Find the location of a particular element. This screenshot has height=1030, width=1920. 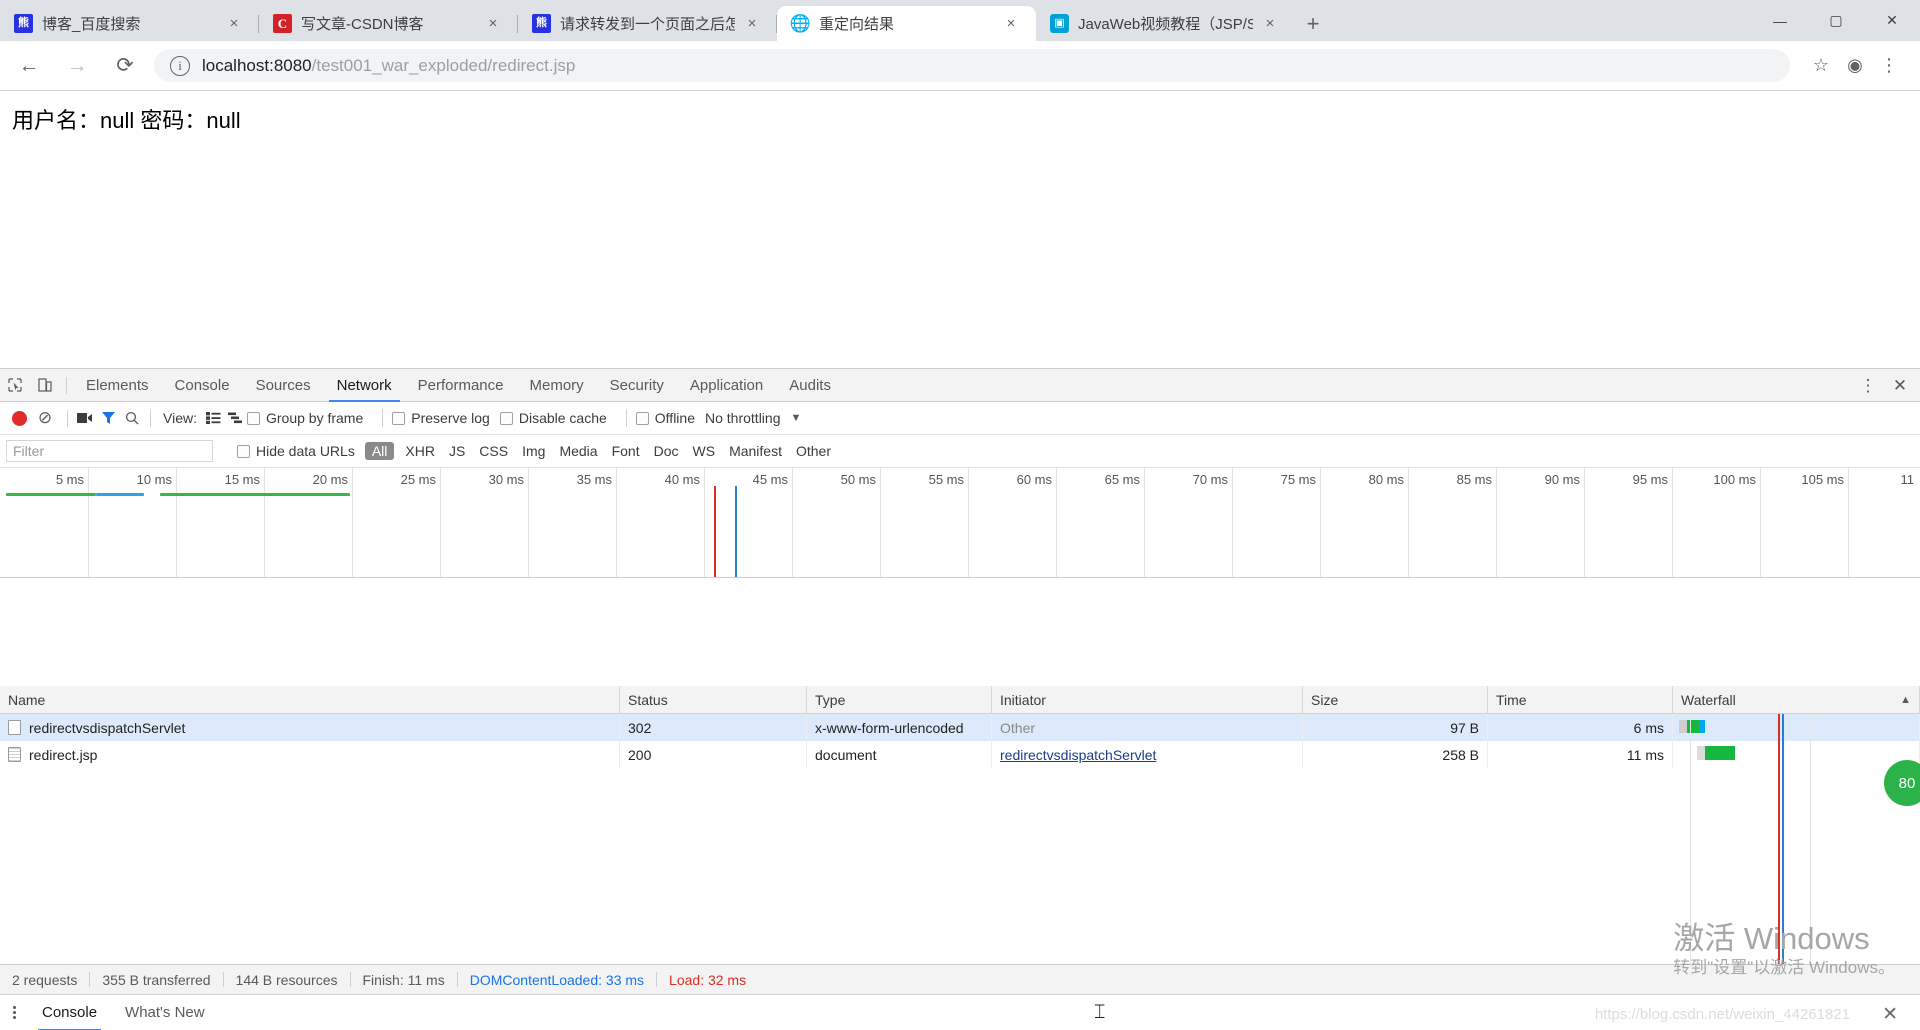

cell-initiator: Other is located at coordinates (1147, 727).